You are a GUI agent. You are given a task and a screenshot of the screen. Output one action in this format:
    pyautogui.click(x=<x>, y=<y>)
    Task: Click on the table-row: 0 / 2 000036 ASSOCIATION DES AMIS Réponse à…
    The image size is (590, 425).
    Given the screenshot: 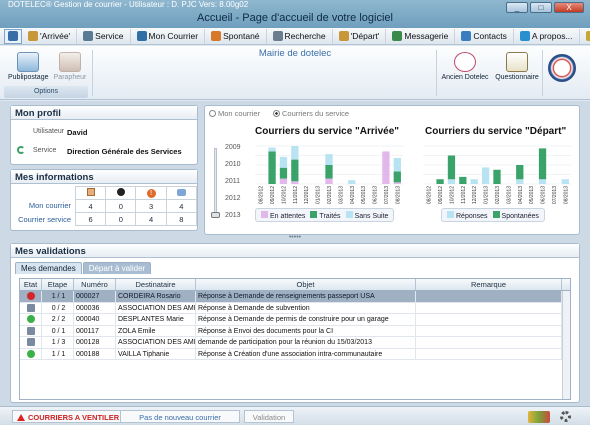 What is the action you would take?
    pyautogui.click(x=295, y=308)
    